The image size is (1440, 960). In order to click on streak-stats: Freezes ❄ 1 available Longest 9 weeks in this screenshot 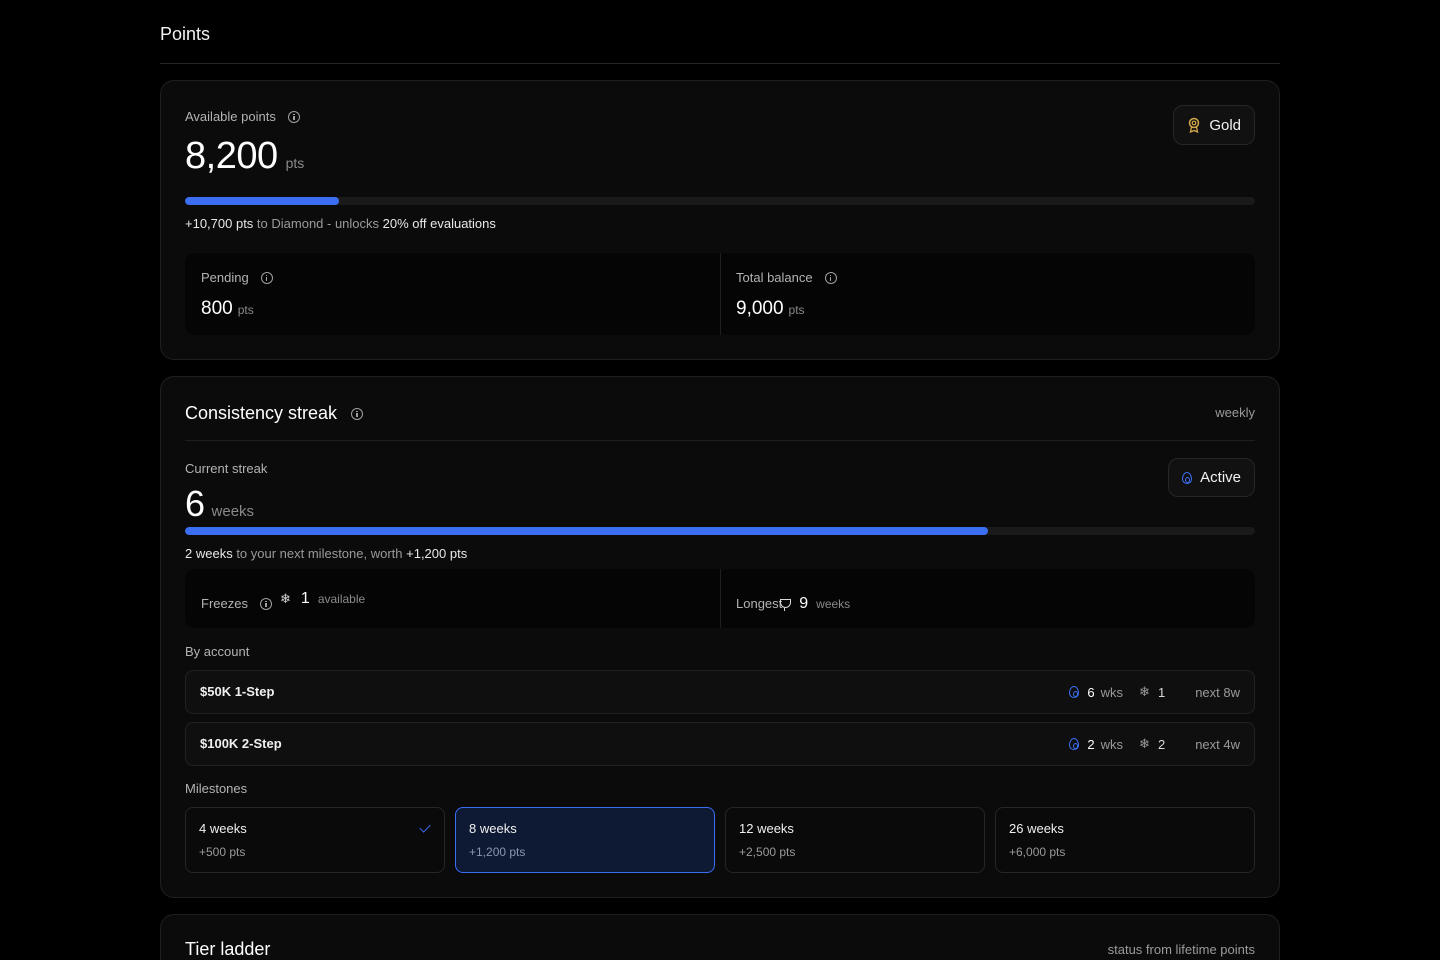, I will do `click(720, 598)`.